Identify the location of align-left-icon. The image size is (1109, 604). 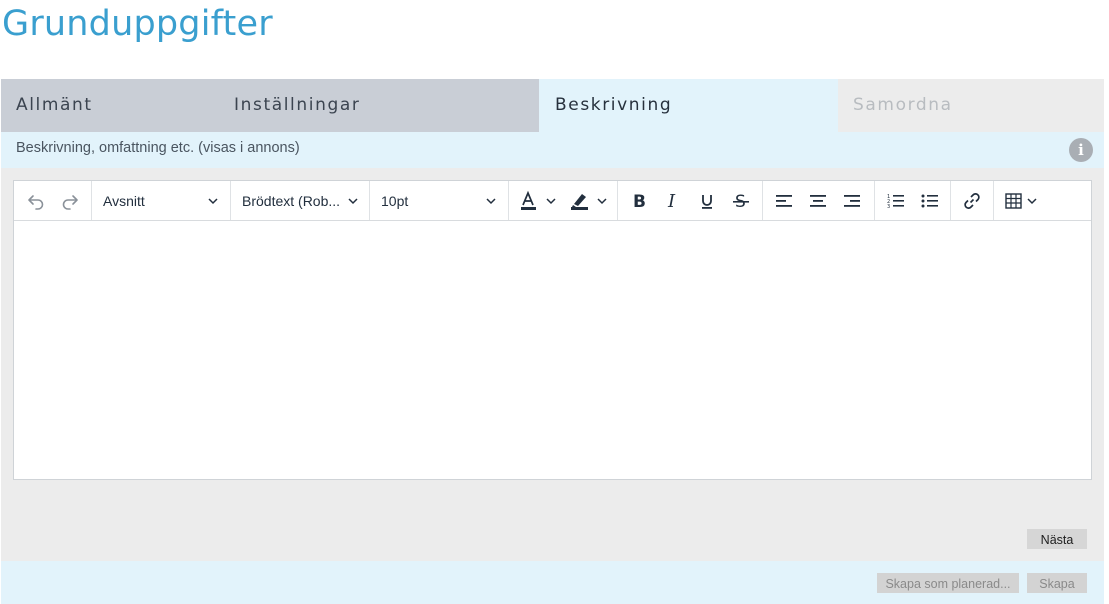
(784, 200).